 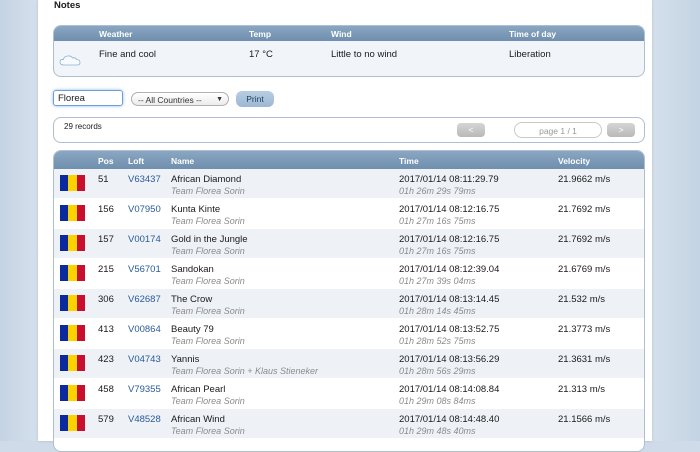 I want to click on header-time: Time, so click(x=409, y=161).